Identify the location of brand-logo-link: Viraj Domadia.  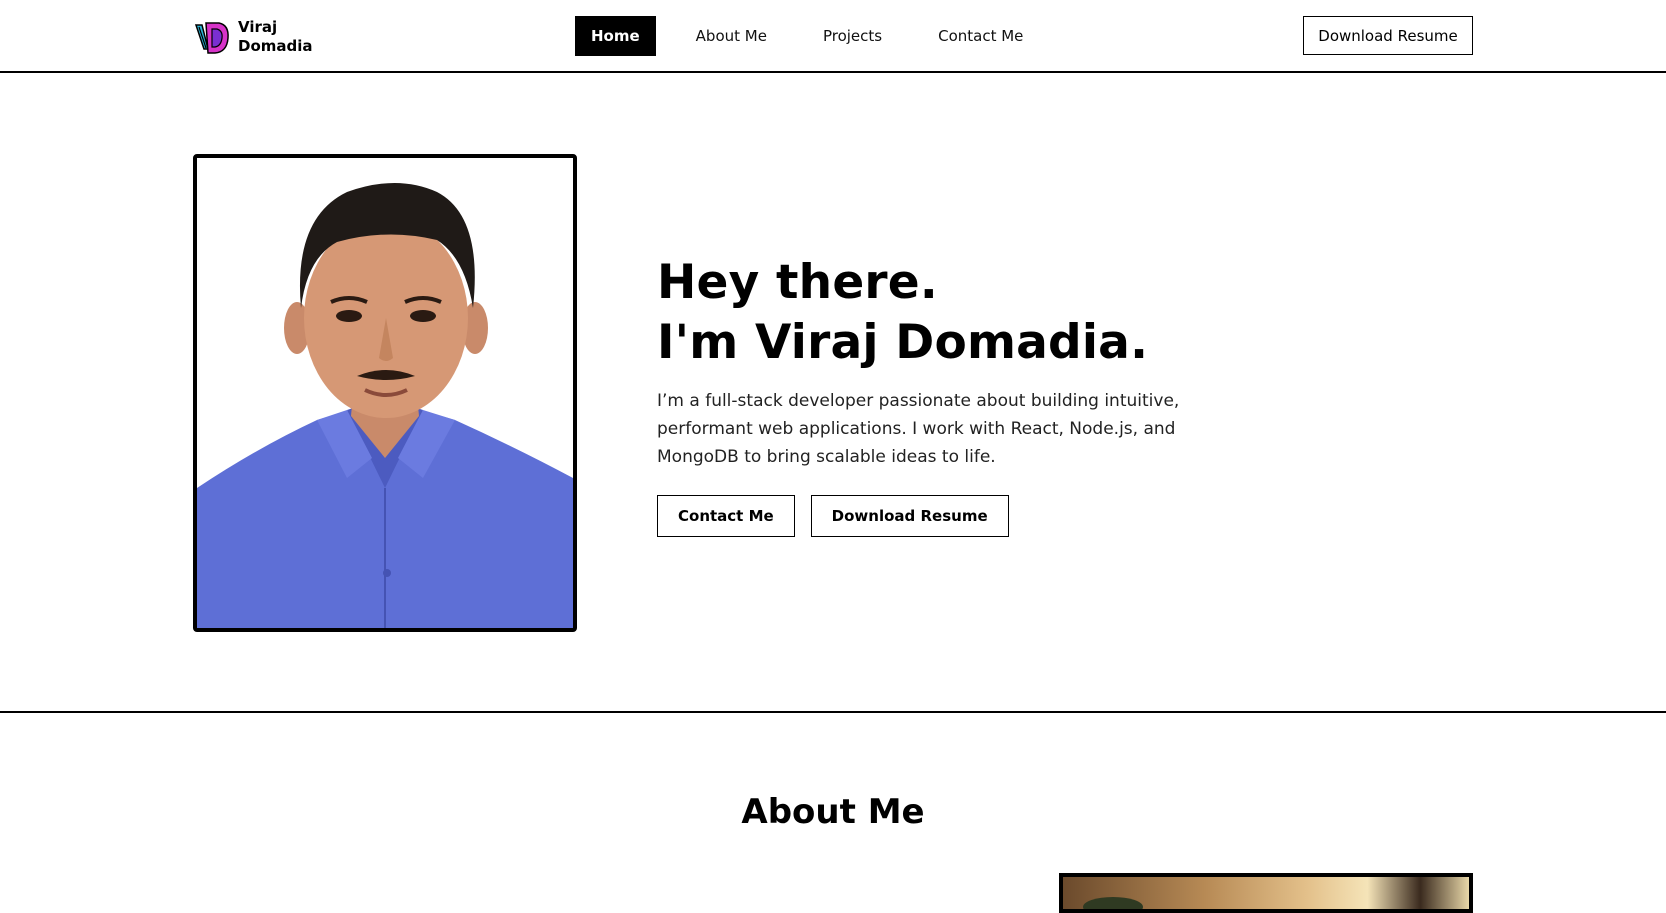
(253, 37).